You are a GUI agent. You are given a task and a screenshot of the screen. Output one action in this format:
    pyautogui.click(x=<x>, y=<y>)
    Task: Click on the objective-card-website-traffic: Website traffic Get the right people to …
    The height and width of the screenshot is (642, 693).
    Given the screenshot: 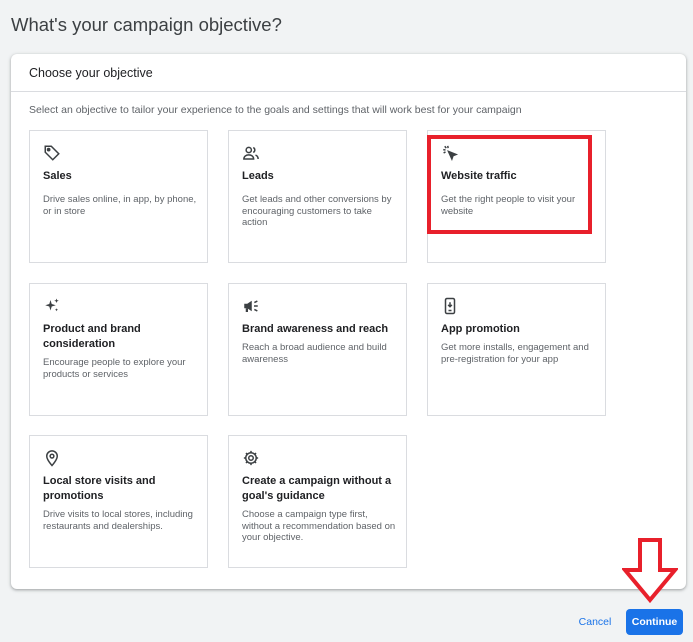 What is the action you would take?
    pyautogui.click(x=516, y=196)
    